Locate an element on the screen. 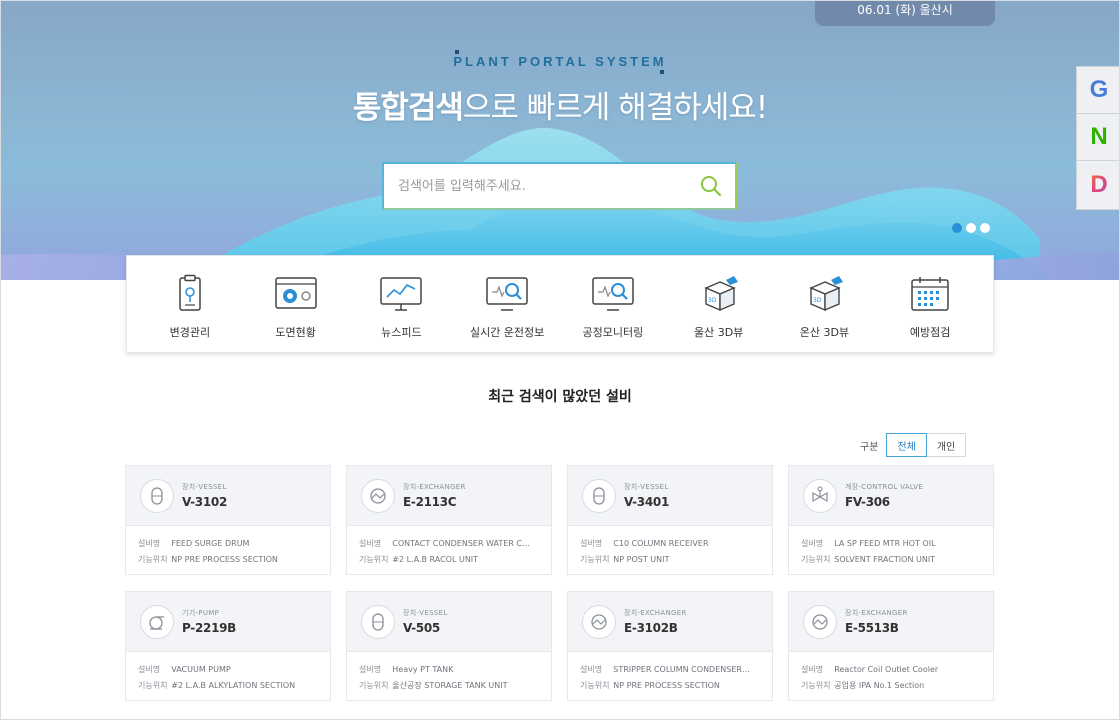 This screenshot has width=1120, height=720. equipment-name-row: 설비명 LA SP FEED MTR HOT OIL is located at coordinates (891, 544).